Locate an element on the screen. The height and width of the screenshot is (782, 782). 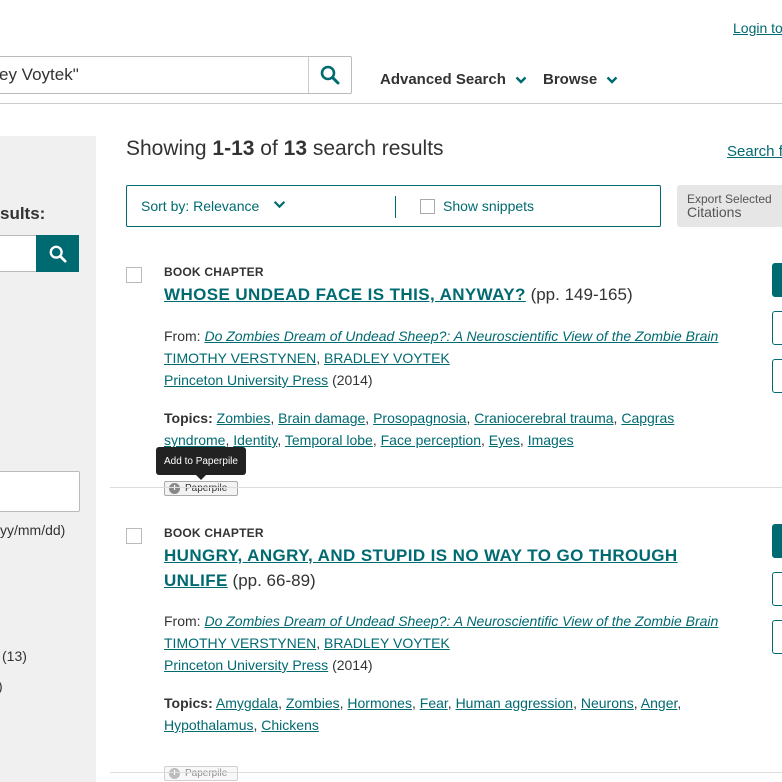
summary-prefix: Showing is located at coordinates (166, 148).